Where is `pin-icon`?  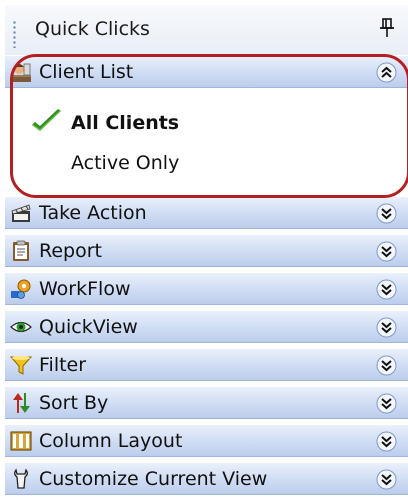 pin-icon is located at coordinates (387, 28).